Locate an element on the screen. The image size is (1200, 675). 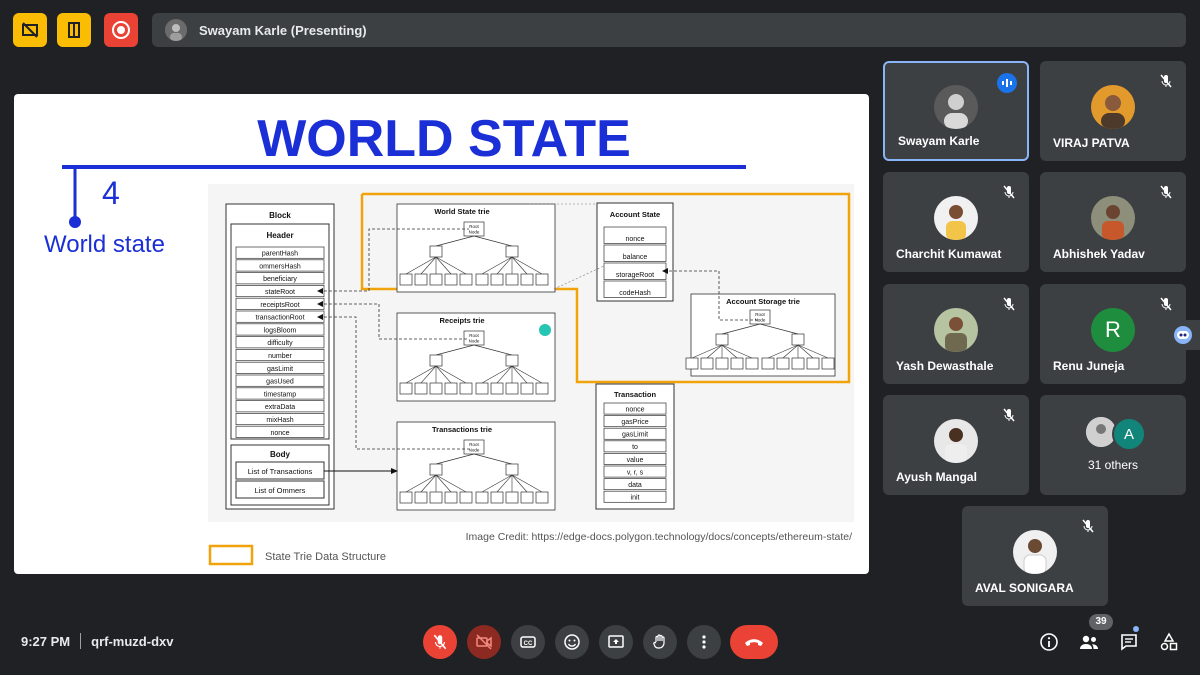
header-field: difficulty is located at coordinates (280, 343).